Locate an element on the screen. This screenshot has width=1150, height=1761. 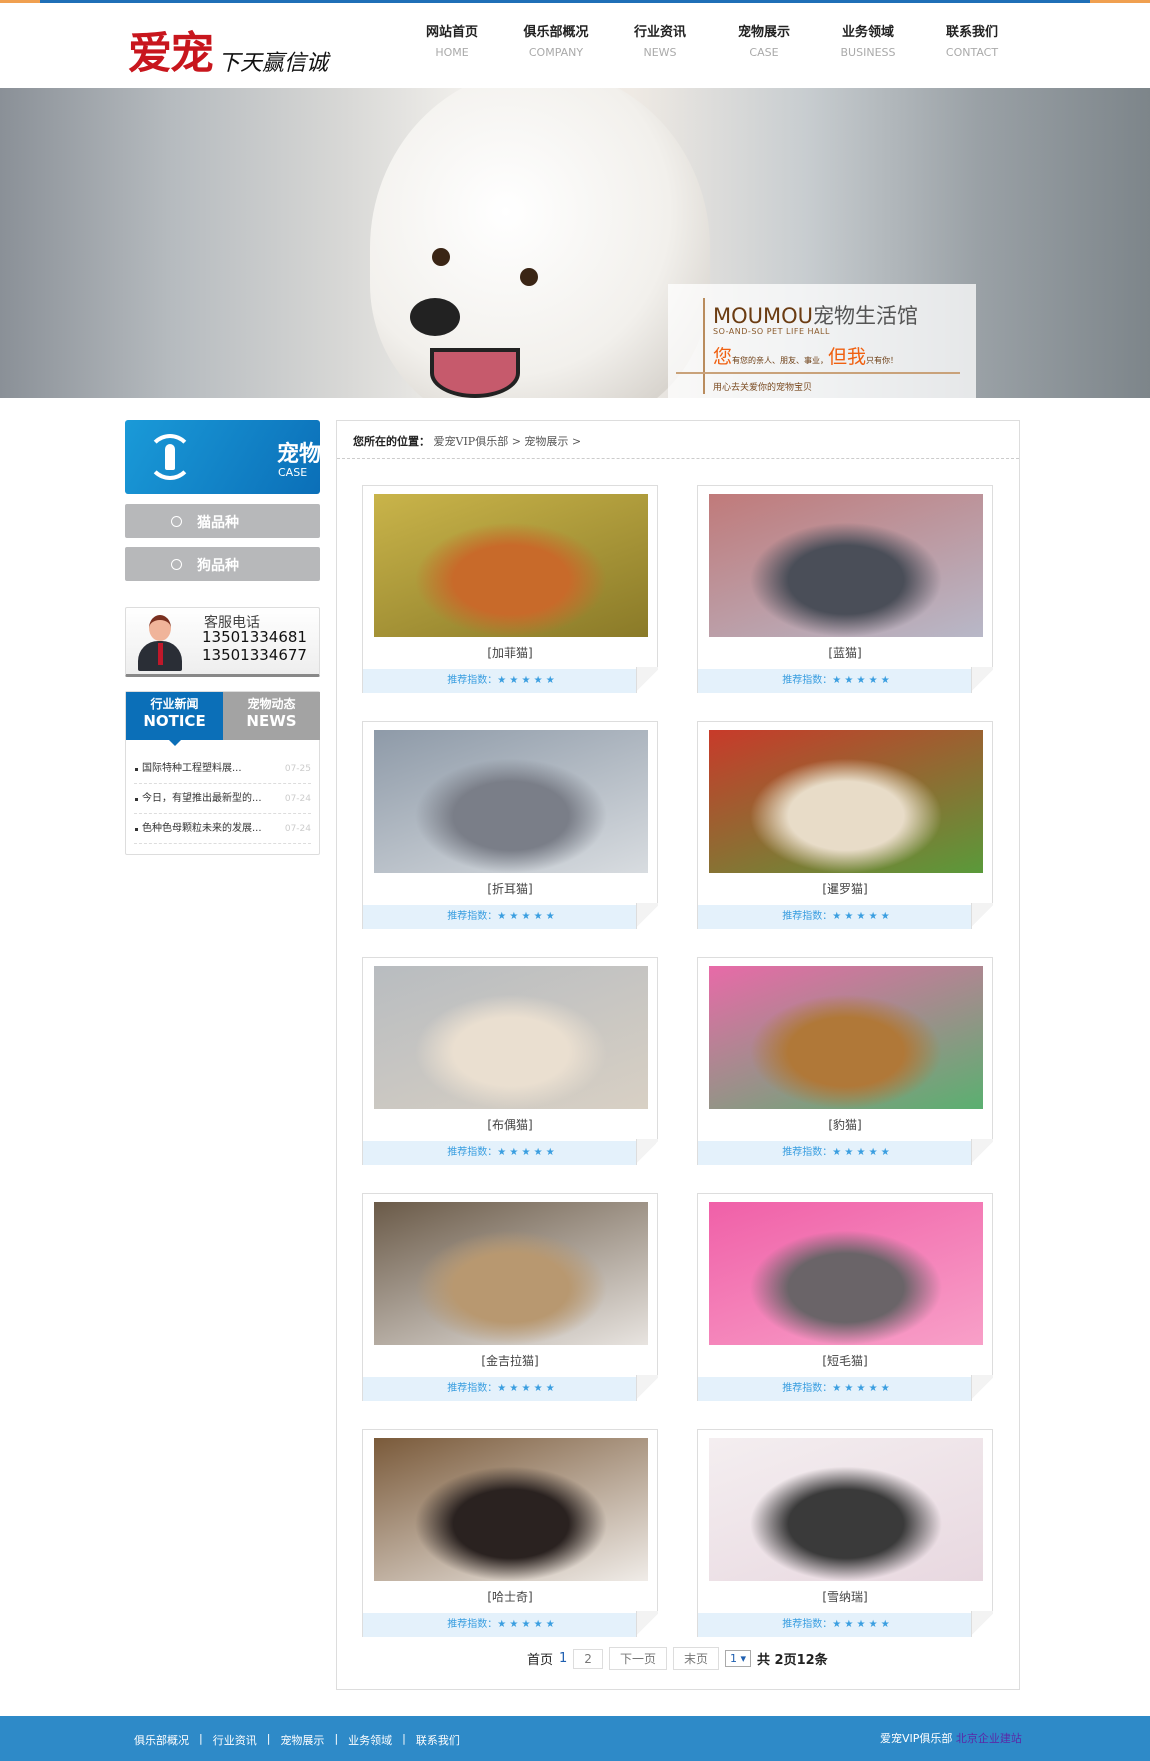
breadcrumb: 您所在的位置： 爱宠VIP俱乐部 > 宠物展示 > is located at coordinates (467, 441).